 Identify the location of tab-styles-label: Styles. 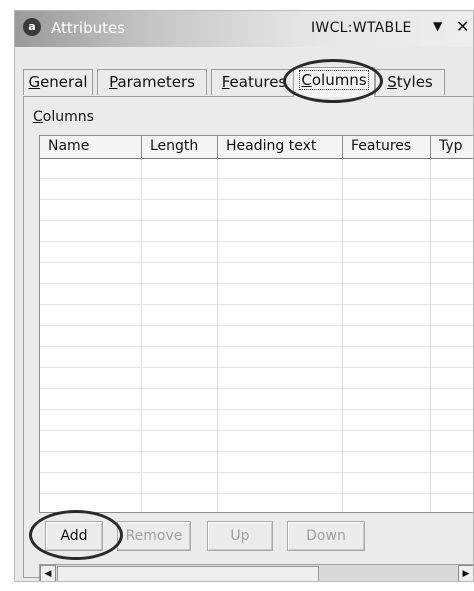
(410, 82).